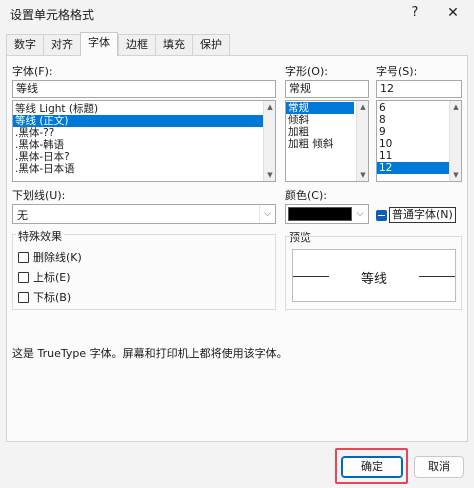 This screenshot has width=474, height=488. I want to click on strikethrough-row: 删除线(K), so click(50, 257).